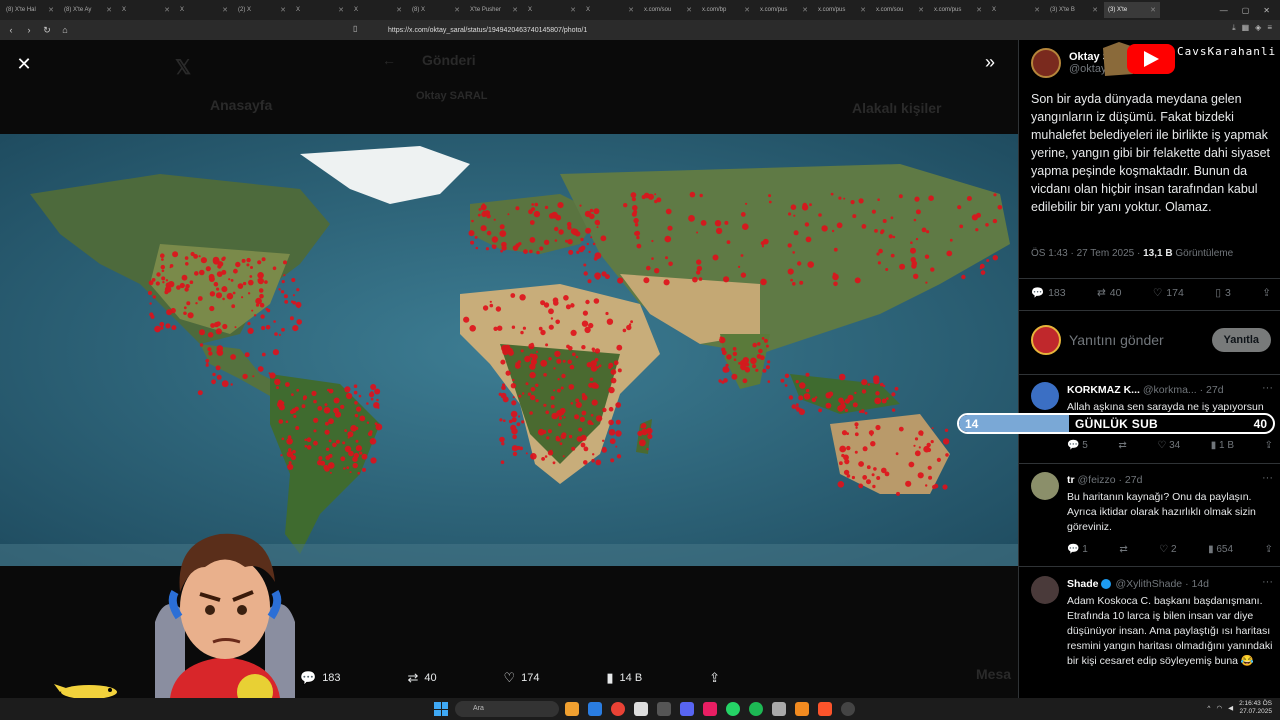 The height and width of the screenshot is (720, 1280). What do you see at coordinates (726, 10) in the screenshot?
I see `browser-tab: x.com/bp ✕` at bounding box center [726, 10].